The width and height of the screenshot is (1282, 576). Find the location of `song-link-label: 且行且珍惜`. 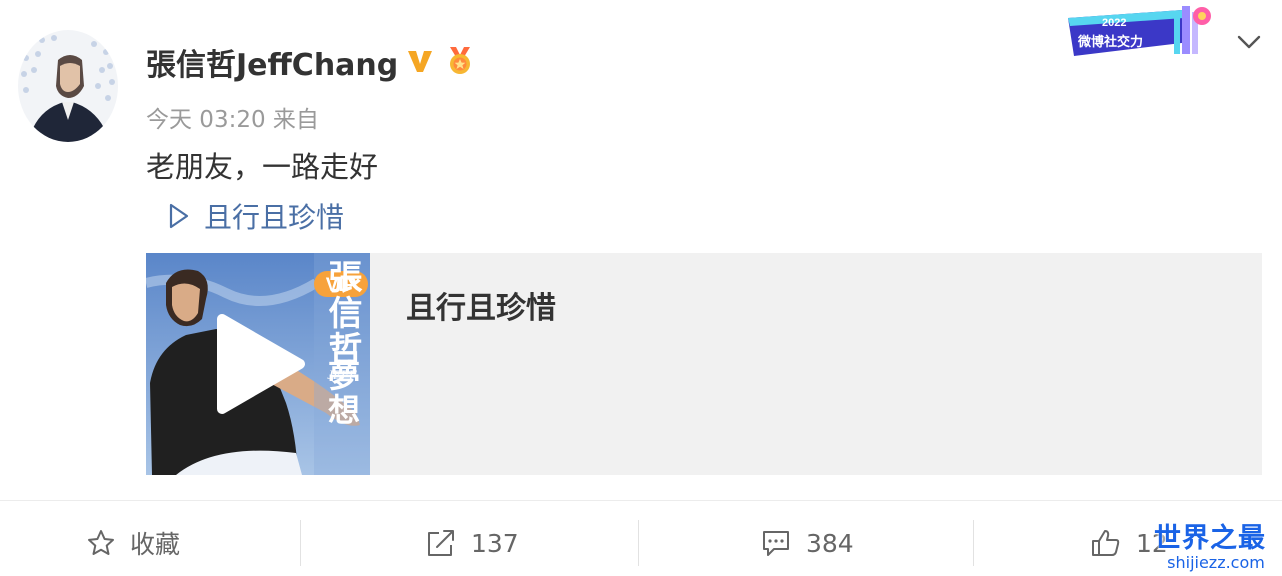

song-link-label: 且行且珍惜 is located at coordinates (274, 217).